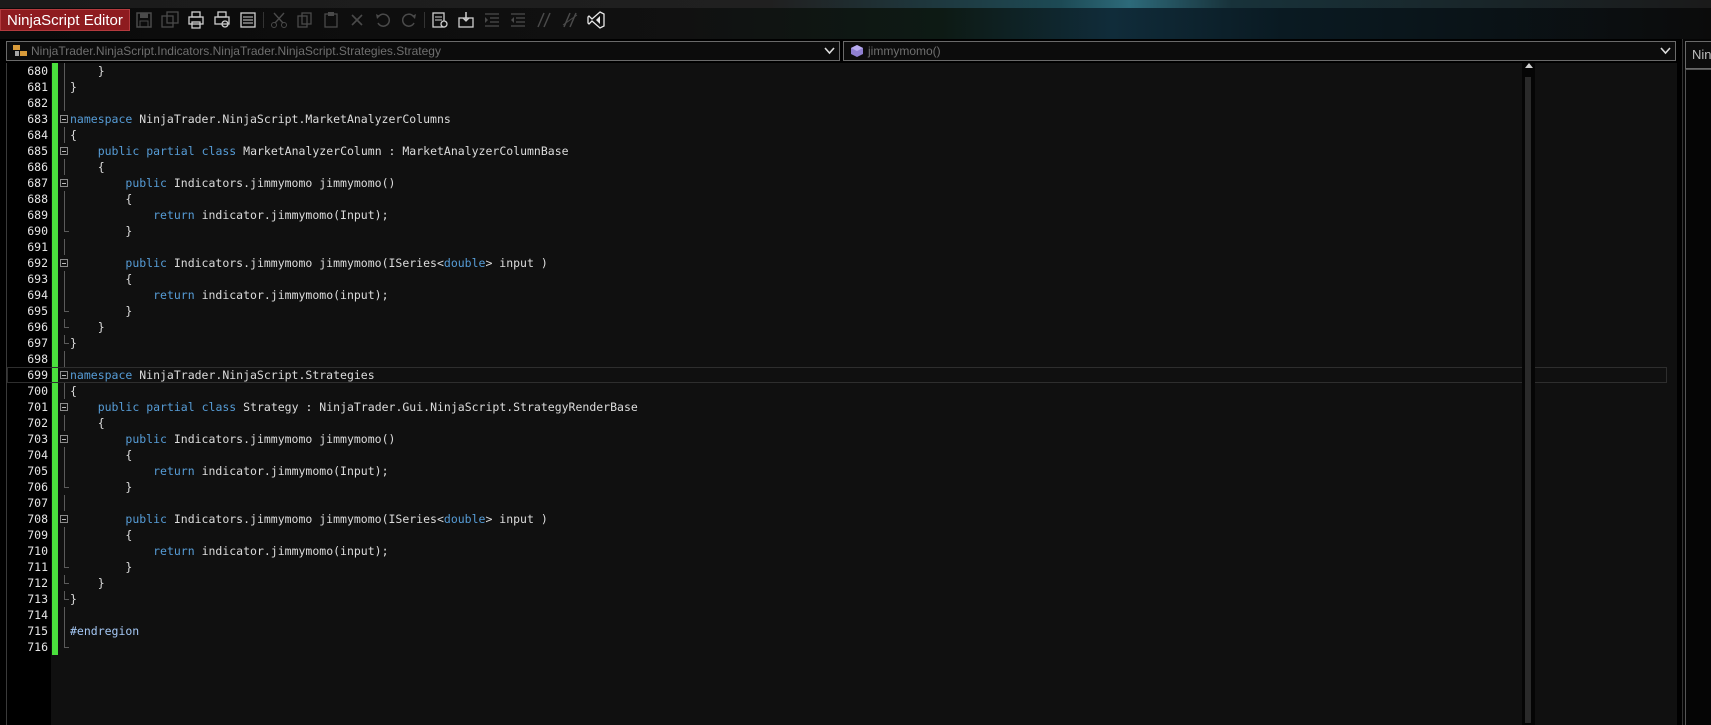 The height and width of the screenshot is (725, 1711). What do you see at coordinates (1696, 382) in the screenshot?
I see `ninjascript-explorer-panel: Ninja` at bounding box center [1696, 382].